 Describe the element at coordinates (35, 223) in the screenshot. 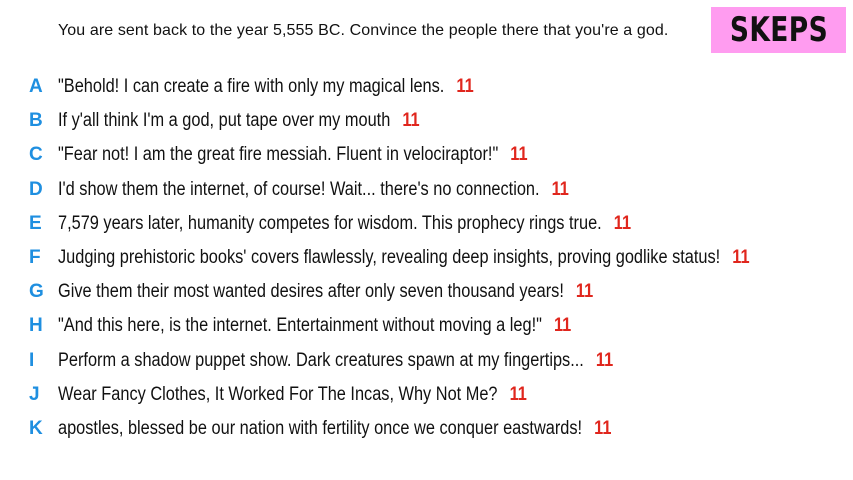

I see `answer-letter: E` at that location.